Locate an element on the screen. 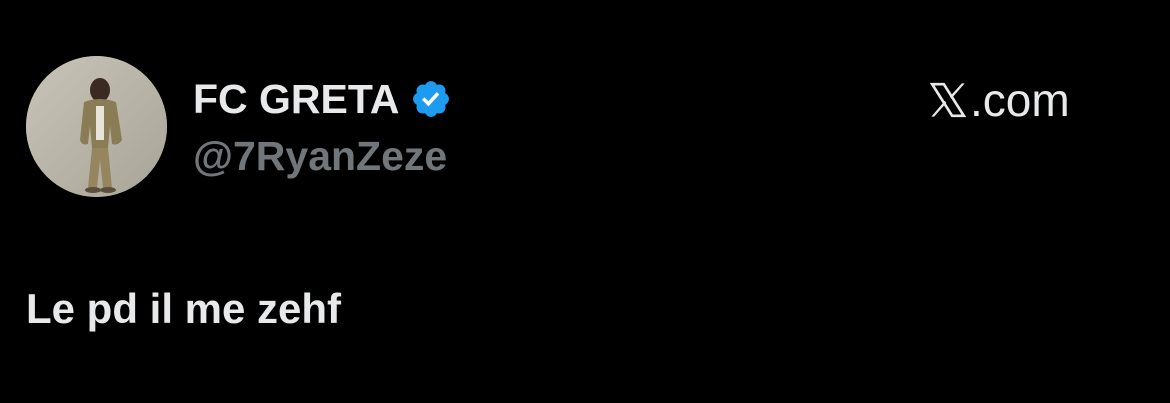  brand-text: .com is located at coordinates (1020, 100).